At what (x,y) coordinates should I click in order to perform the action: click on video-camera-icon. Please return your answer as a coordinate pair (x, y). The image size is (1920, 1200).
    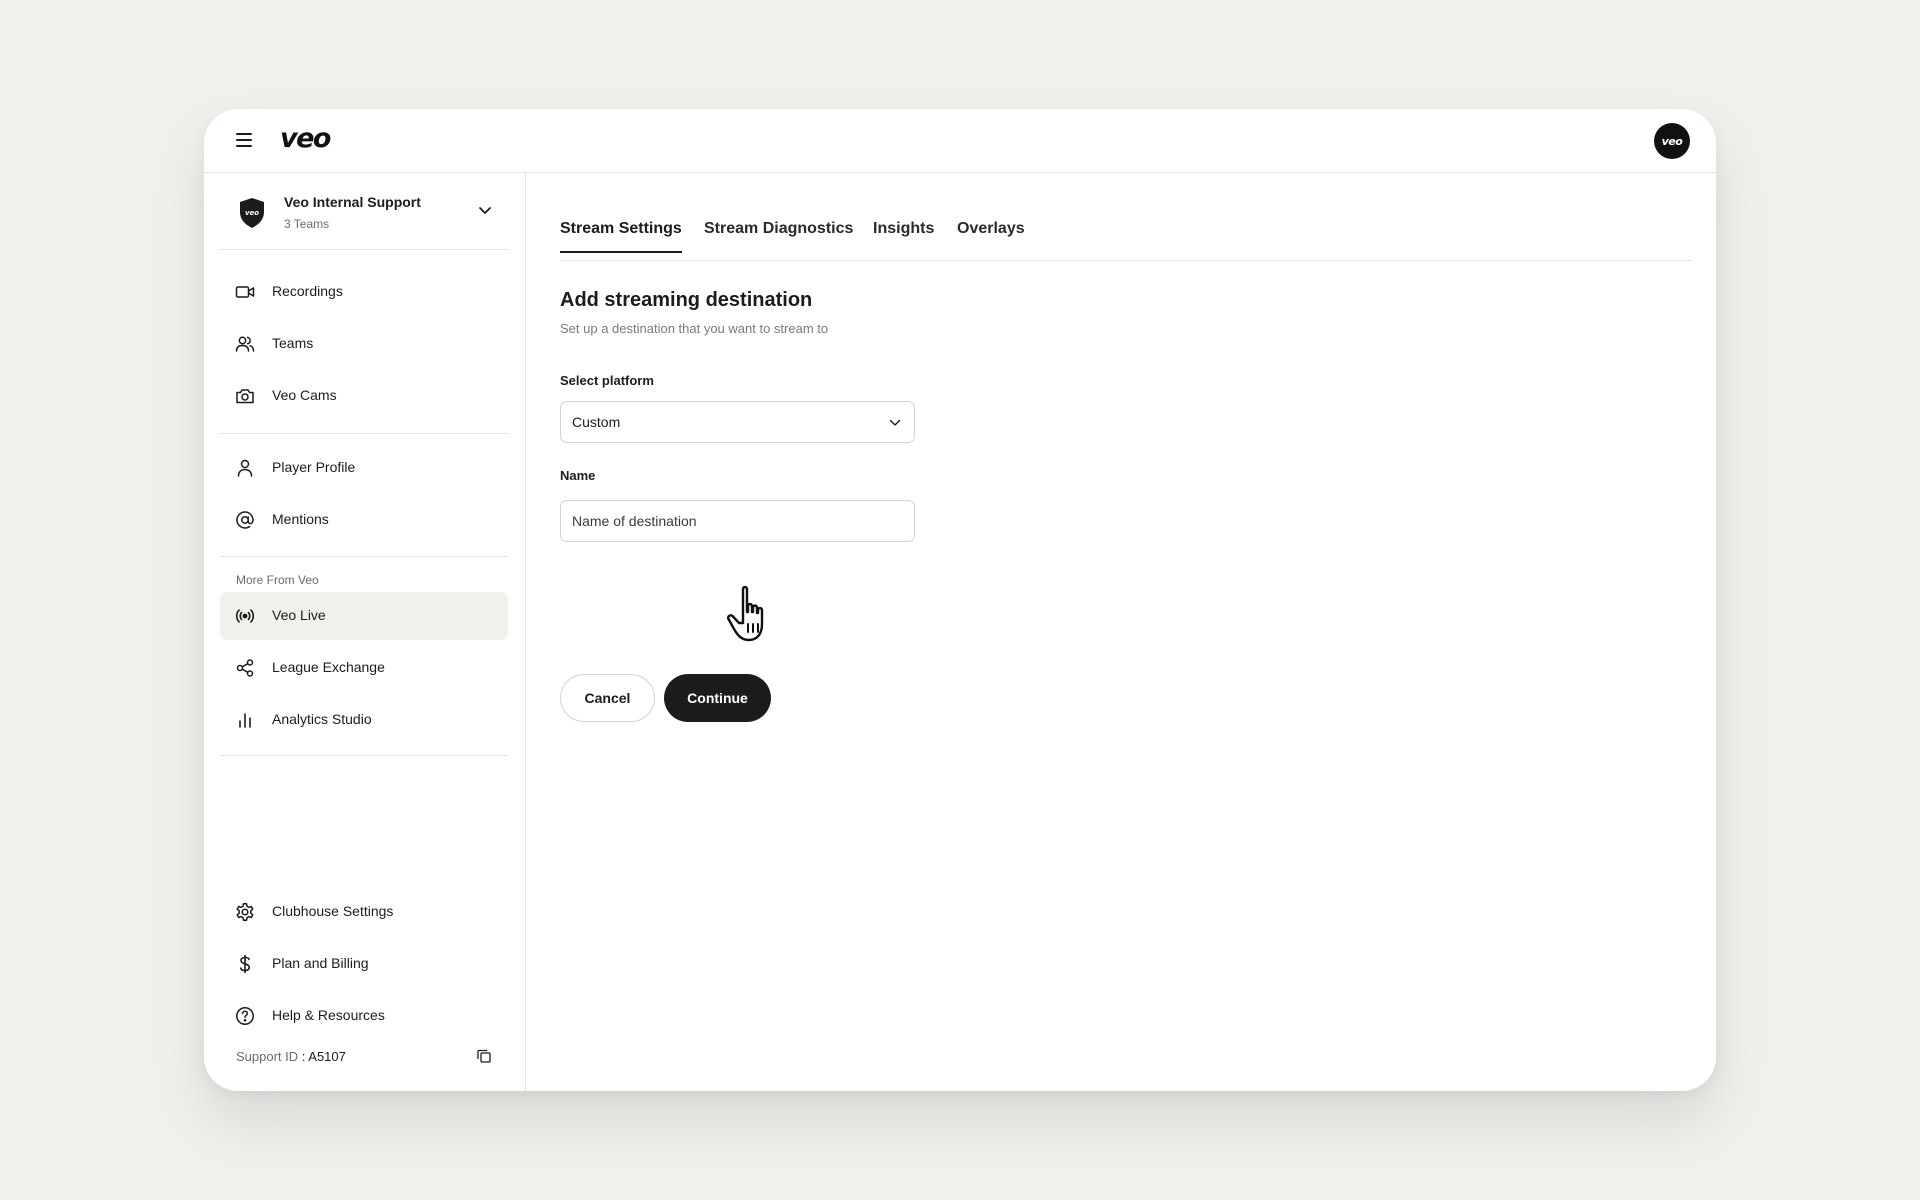
    Looking at the image, I should click on (245, 292).